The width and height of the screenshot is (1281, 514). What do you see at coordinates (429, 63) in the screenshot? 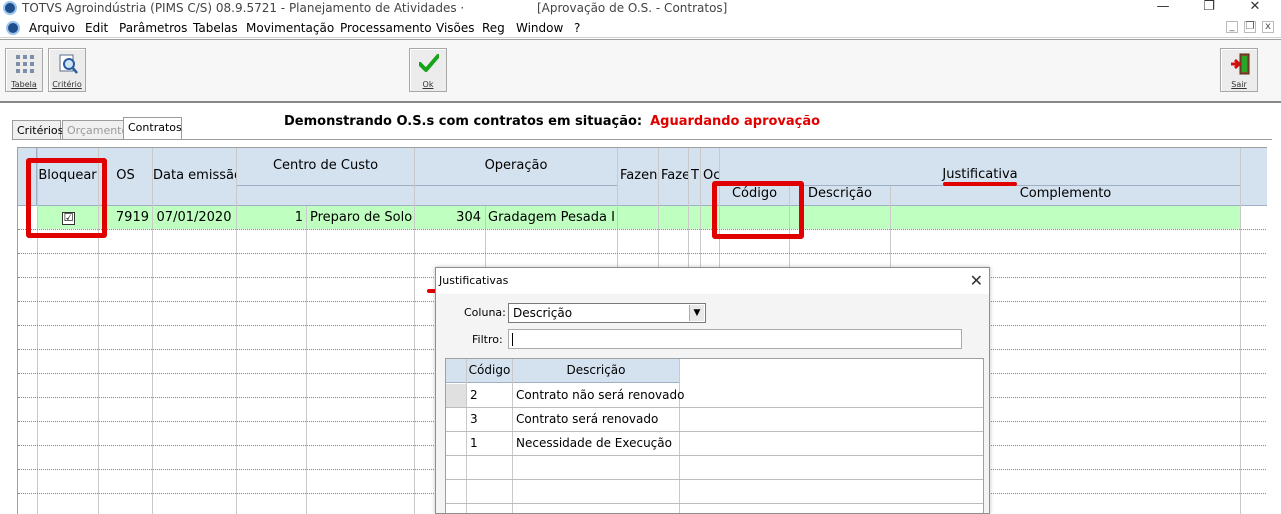
I see `checkmark-icon` at bounding box center [429, 63].